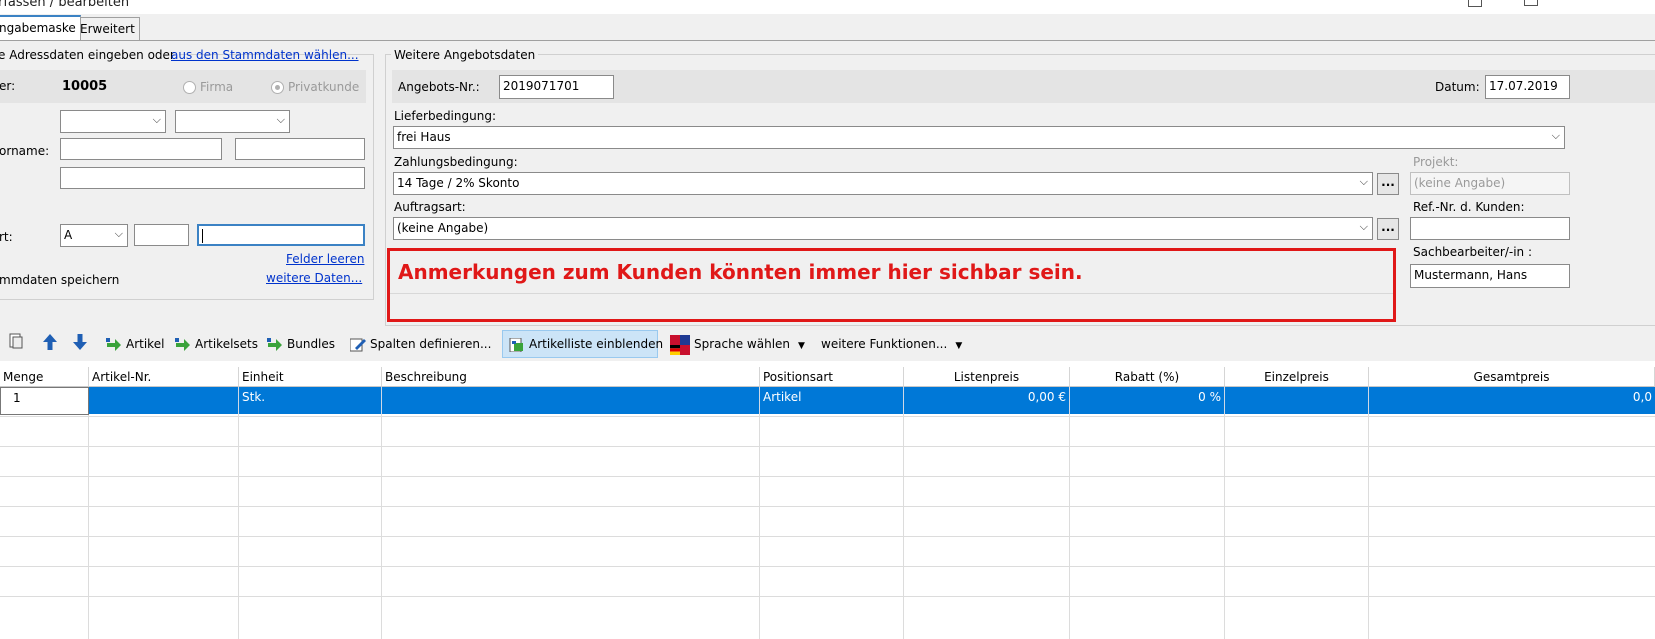 The height and width of the screenshot is (639, 1655). What do you see at coordinates (883, 228) in the screenshot?
I see `order-type-select: (keine Angabe) ⌵` at bounding box center [883, 228].